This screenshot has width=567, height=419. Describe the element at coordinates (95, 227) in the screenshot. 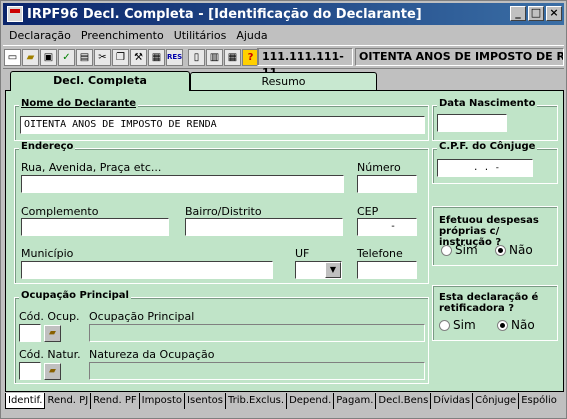

I see `complemento-input` at that location.